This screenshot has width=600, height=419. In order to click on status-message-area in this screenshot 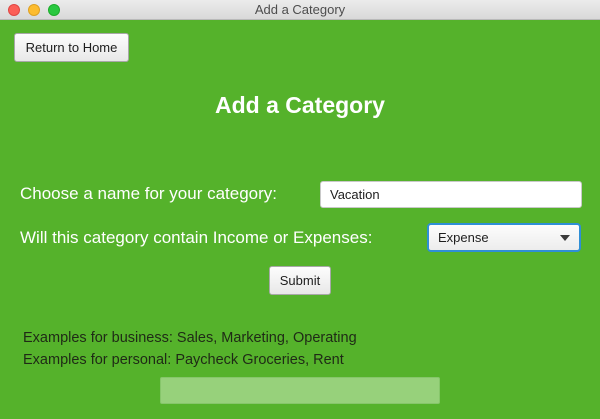, I will do `click(300, 390)`.